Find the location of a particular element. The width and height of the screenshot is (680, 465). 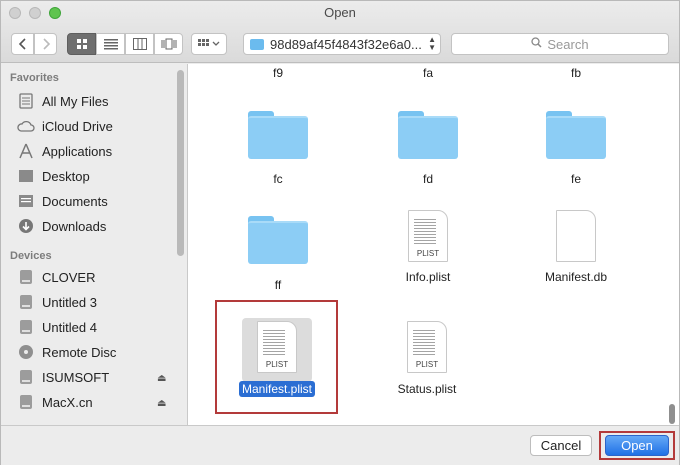

sidebar-item-untitled-3: Untitled 3 is located at coordinates (92, 302).